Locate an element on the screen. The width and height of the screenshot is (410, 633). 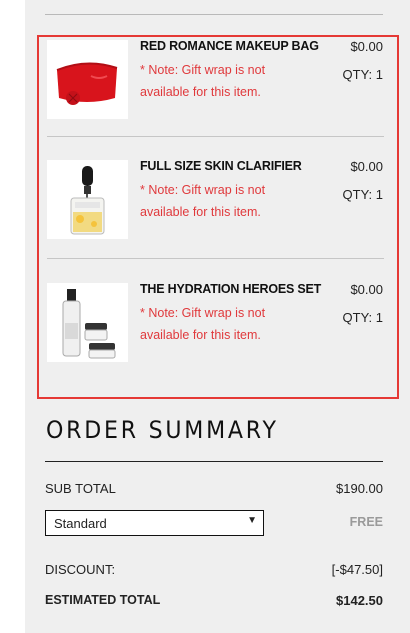
item-name: THE HYDRATION HEROES SET is located at coordinates (230, 289).